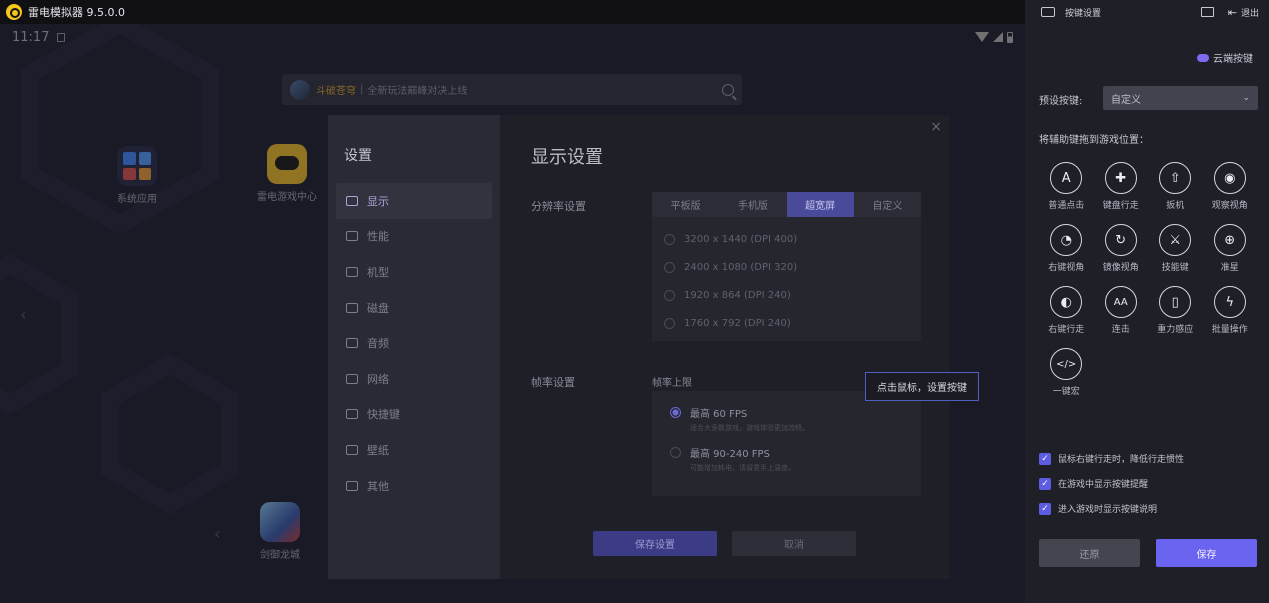 This screenshot has width=1269, height=603. What do you see at coordinates (414, 343) in the screenshot?
I see `sidebar-item-audio: 音频` at bounding box center [414, 343].